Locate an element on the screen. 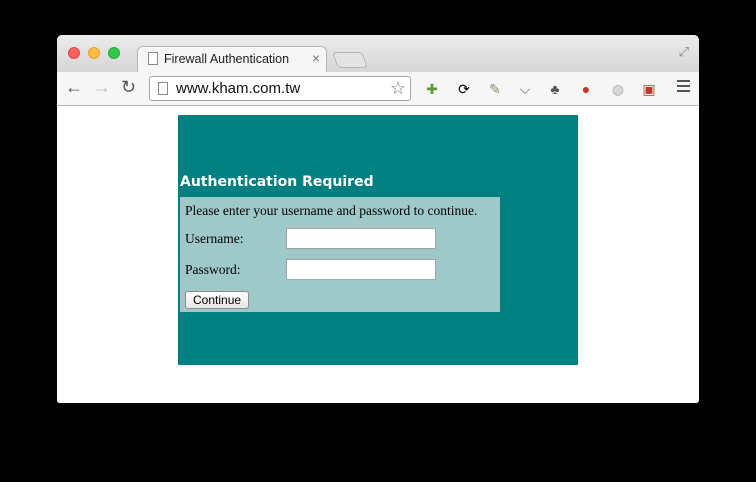 Image resolution: width=756 pixels, height=482 pixels. page-title: Authentication Required is located at coordinates (277, 182).